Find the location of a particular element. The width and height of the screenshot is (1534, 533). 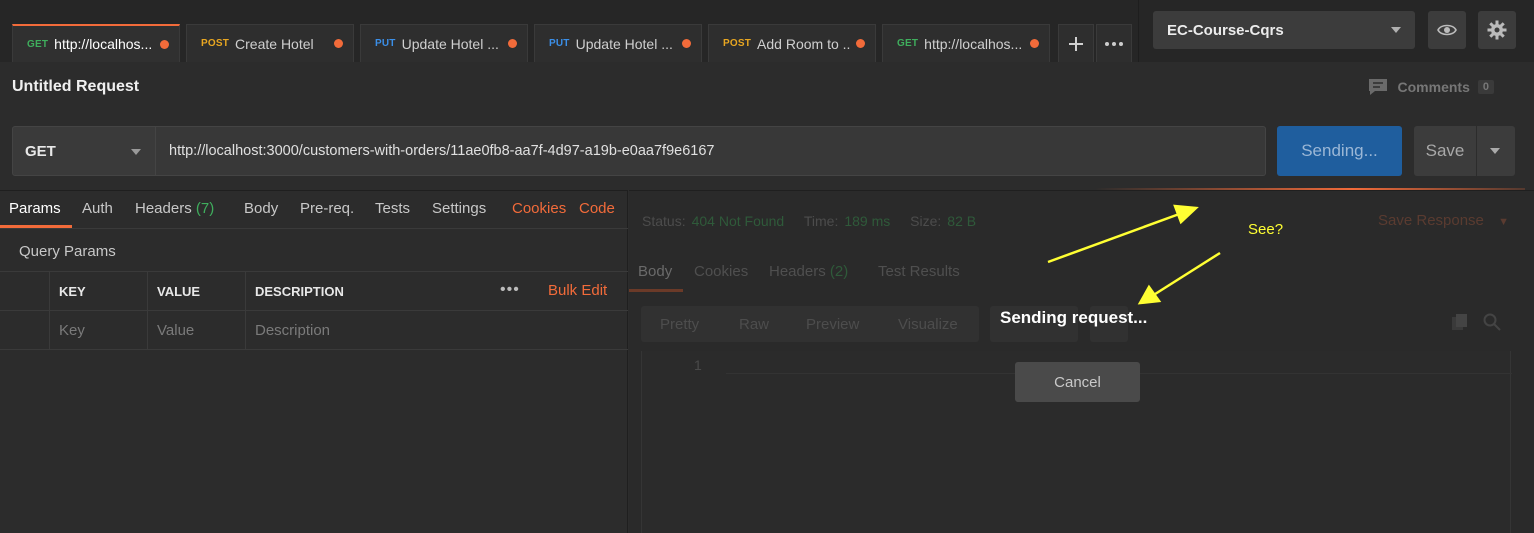

tab-response-cookies: Cookies is located at coordinates (721, 271).